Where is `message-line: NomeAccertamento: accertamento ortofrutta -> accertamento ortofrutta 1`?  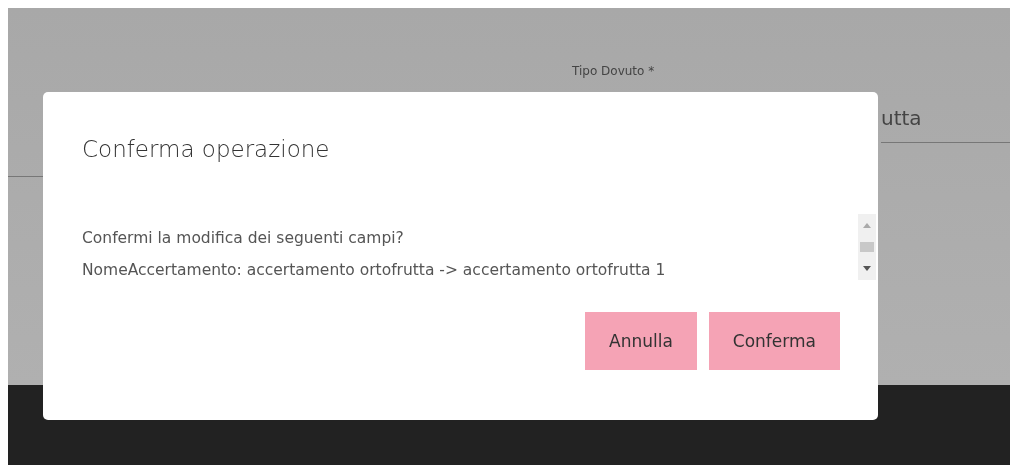
message-line: NomeAccertamento: accertamento ortofrutta -> accertamento ortofrutta 1 is located at coordinates (374, 270).